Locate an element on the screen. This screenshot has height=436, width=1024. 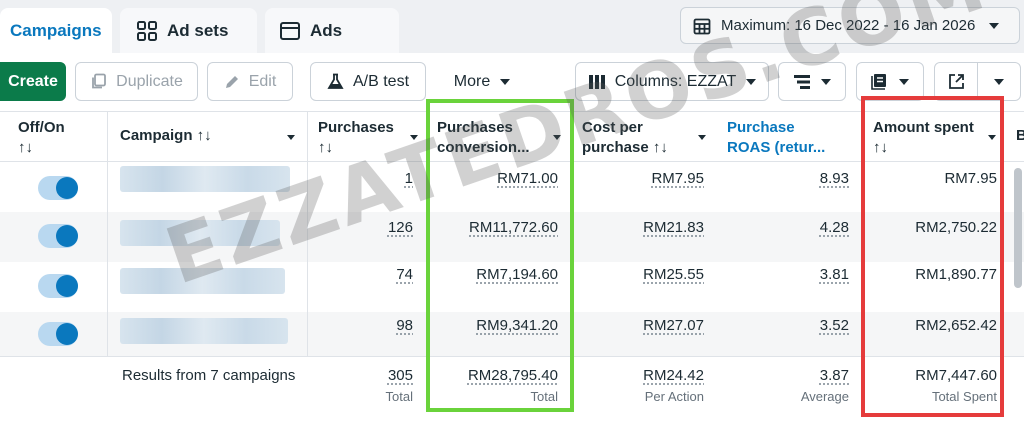
purchases-value: 74 is located at coordinates (404, 274).